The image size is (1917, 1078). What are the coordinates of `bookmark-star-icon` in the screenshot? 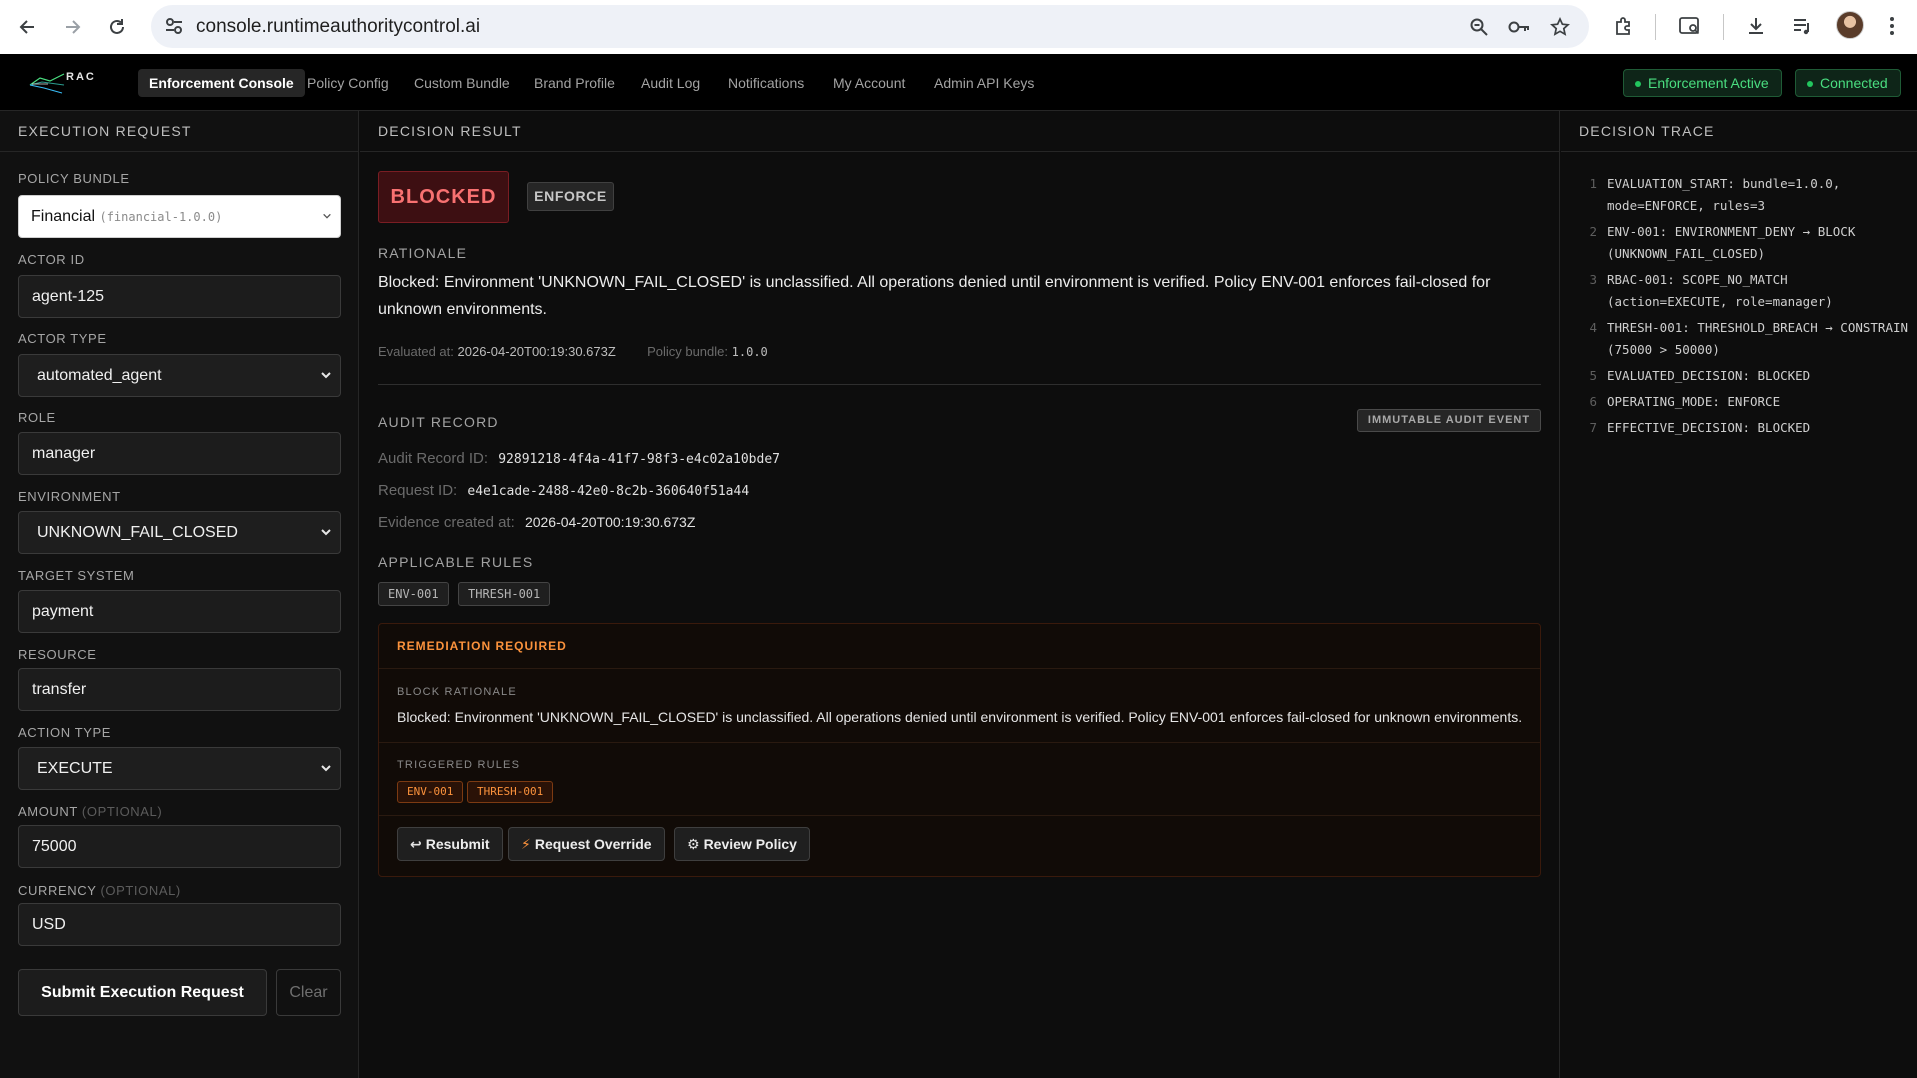 It's located at (1560, 27).